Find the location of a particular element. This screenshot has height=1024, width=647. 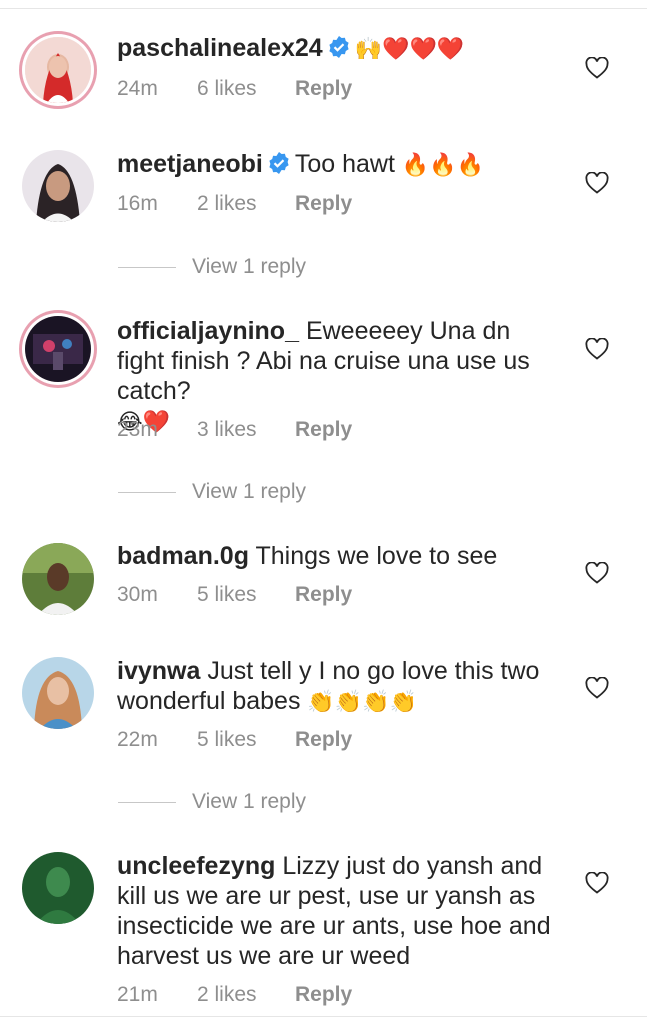

username: meetjaneobi is located at coordinates (190, 164).